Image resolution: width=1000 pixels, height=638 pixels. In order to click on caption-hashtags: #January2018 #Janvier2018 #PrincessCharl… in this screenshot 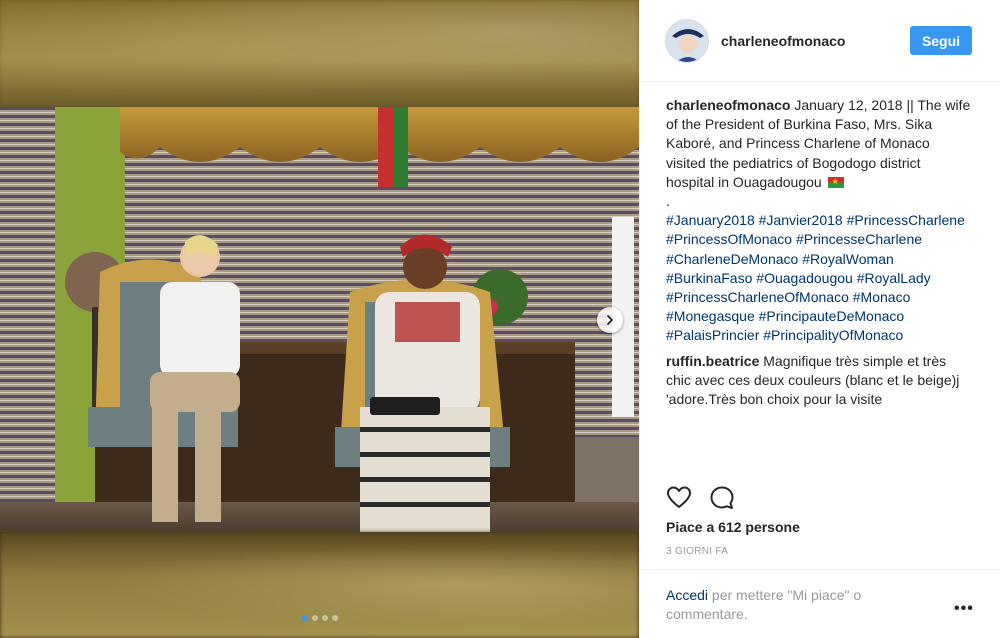, I will do `click(817, 277)`.